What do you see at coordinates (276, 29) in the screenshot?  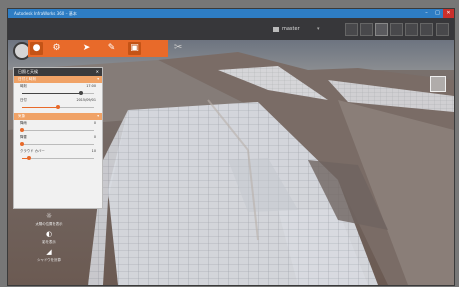 I see `project-icon` at bounding box center [276, 29].